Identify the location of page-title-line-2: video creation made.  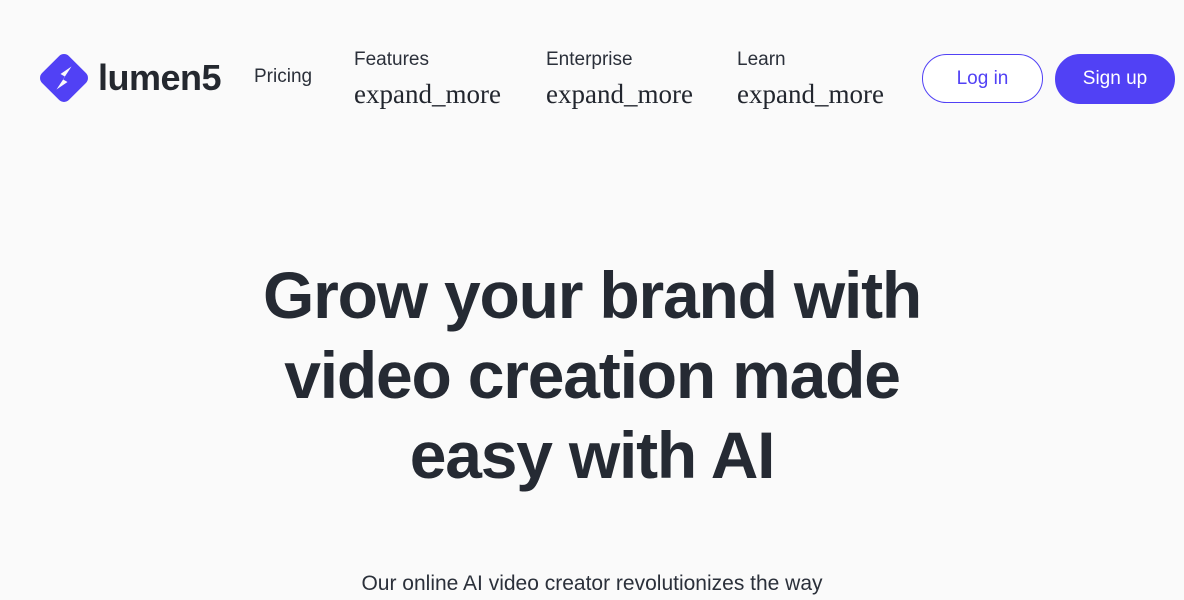
(592, 375).